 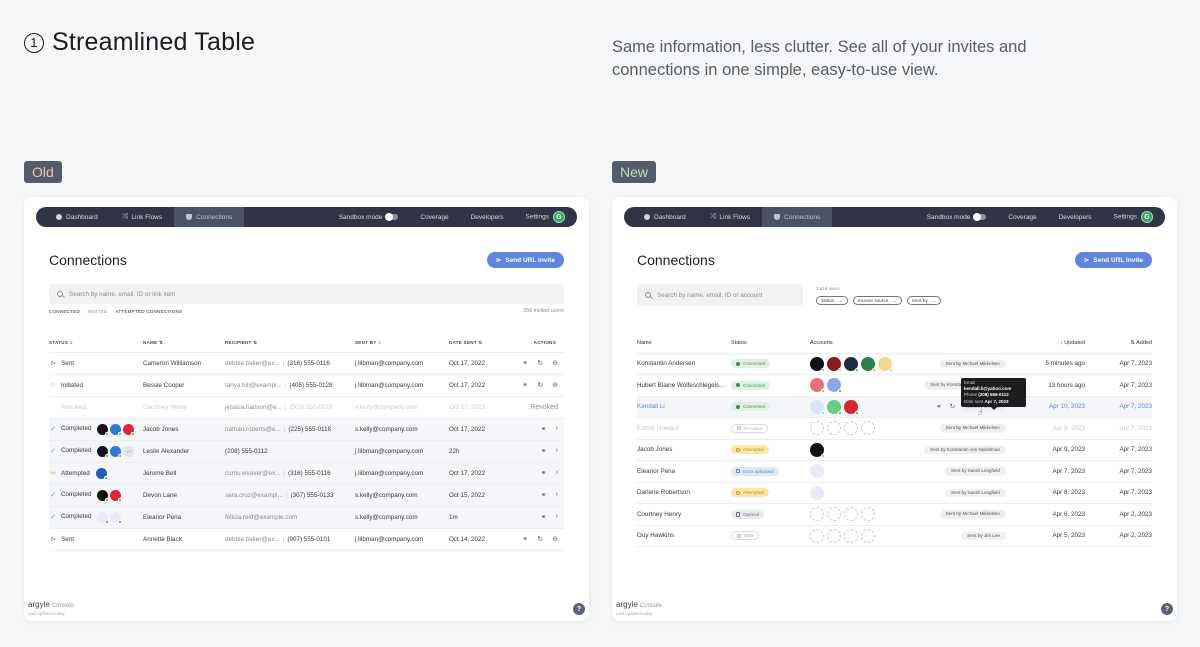 I want to click on tab-attempted-connections: ATTEMPTED CONNECTIONS, so click(x=148, y=311).